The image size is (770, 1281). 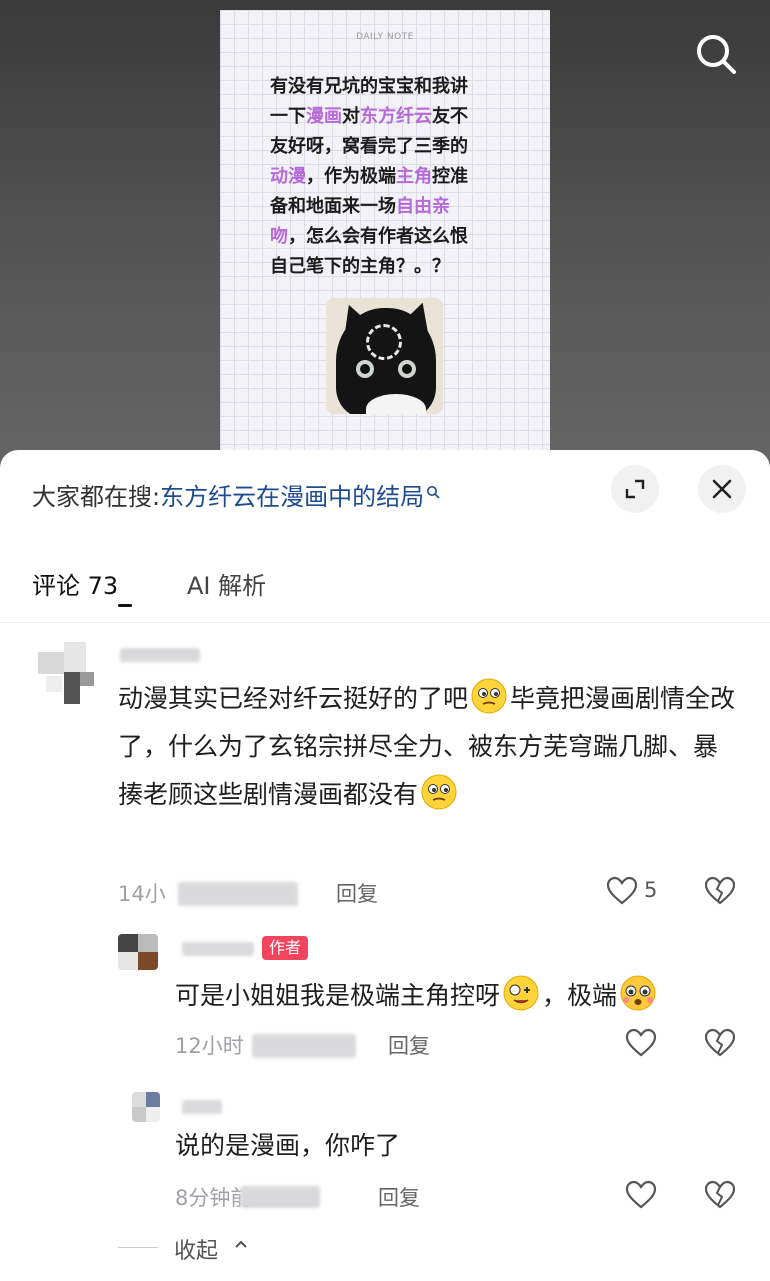 What do you see at coordinates (209, 1046) in the screenshot?
I see `comment-time: 12小时` at bounding box center [209, 1046].